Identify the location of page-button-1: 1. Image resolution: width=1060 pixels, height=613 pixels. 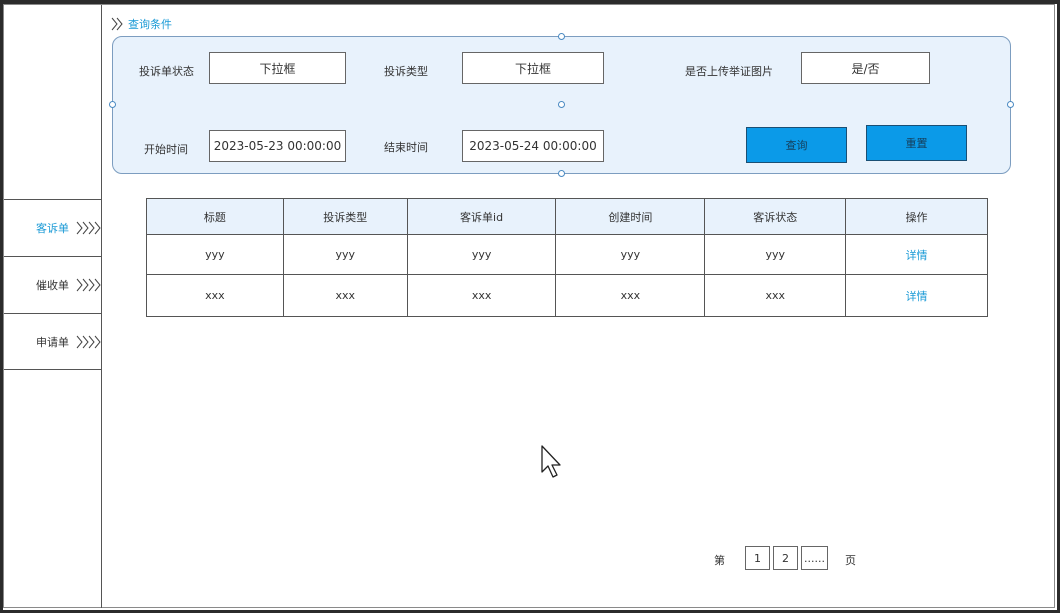
(757, 558).